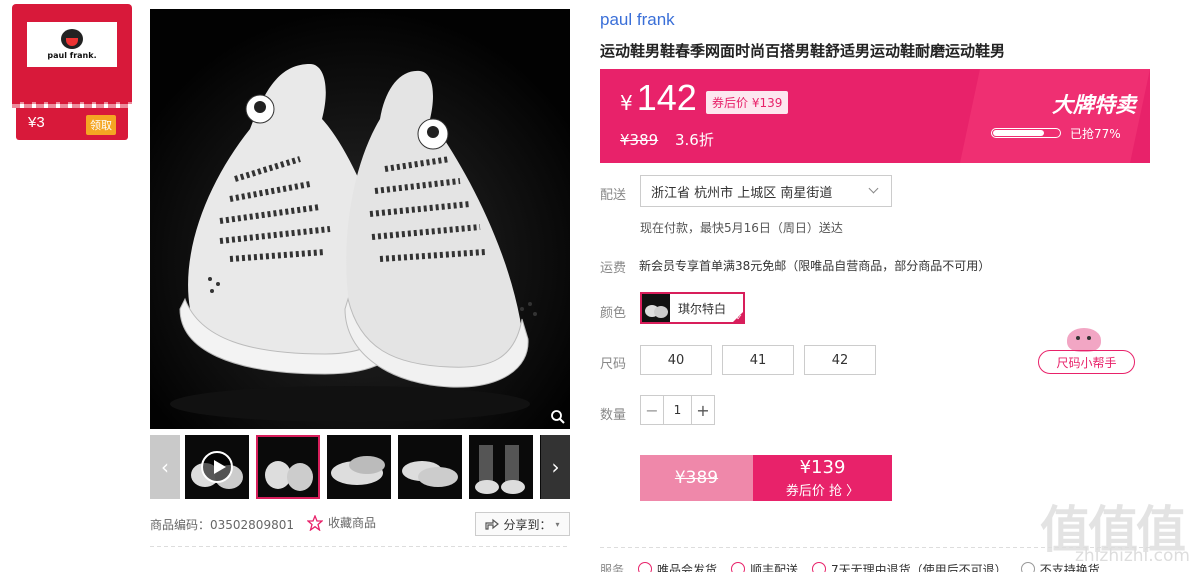  I want to click on thumbnail-next-button: ›, so click(555, 467).